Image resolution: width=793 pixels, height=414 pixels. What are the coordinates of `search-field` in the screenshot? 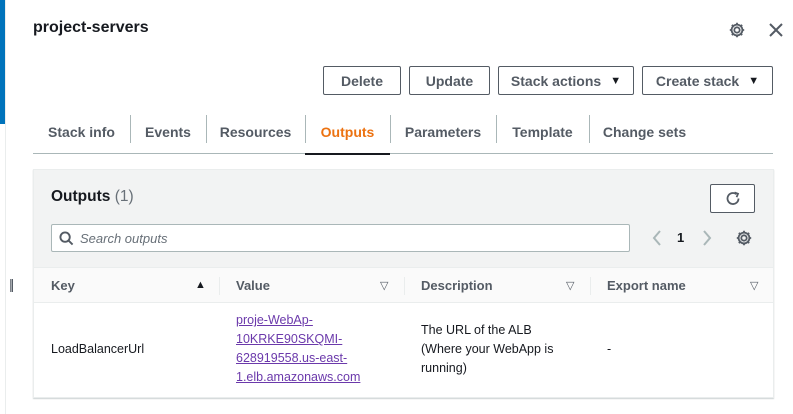 It's located at (340, 238).